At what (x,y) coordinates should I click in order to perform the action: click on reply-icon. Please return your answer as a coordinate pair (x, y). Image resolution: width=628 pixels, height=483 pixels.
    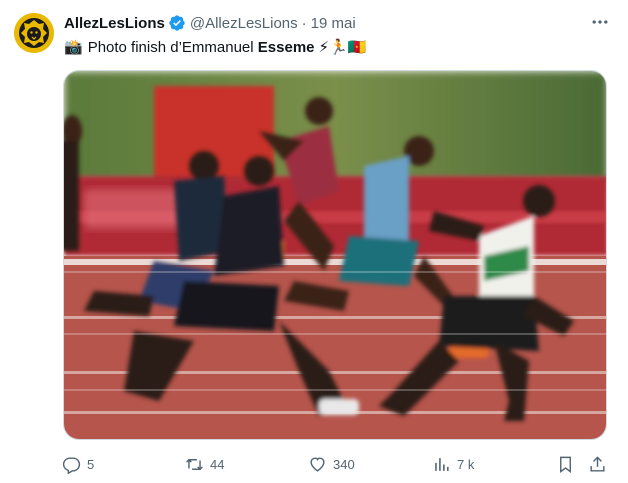
    Looking at the image, I should click on (71, 465).